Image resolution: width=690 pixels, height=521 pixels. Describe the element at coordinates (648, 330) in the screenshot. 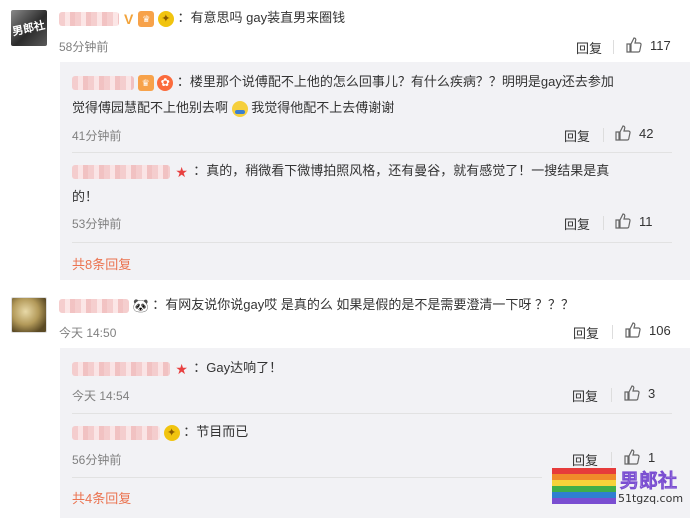

I see `like-button: 106` at that location.